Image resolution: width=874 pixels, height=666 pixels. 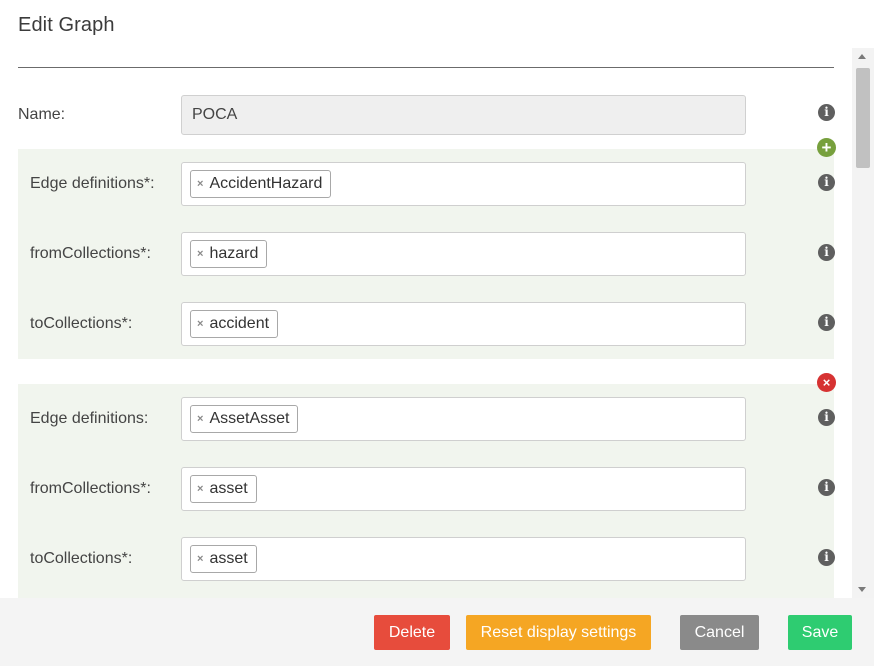 I want to click on tag-label: hazard, so click(x=234, y=253).